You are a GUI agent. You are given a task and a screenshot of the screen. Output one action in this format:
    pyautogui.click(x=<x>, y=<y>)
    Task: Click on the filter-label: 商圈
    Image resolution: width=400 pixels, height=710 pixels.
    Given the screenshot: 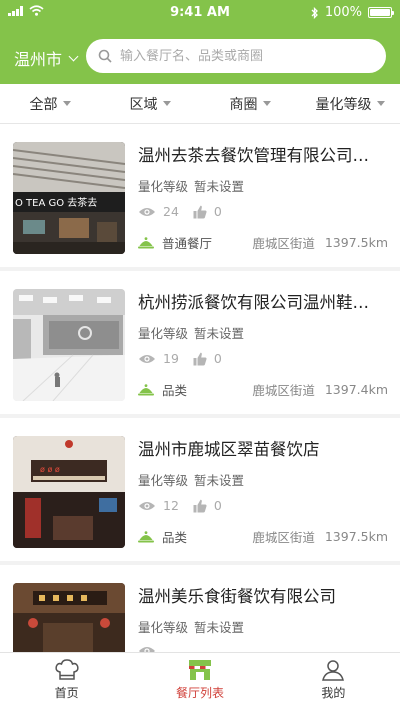 What is the action you would take?
    pyautogui.click(x=243, y=104)
    